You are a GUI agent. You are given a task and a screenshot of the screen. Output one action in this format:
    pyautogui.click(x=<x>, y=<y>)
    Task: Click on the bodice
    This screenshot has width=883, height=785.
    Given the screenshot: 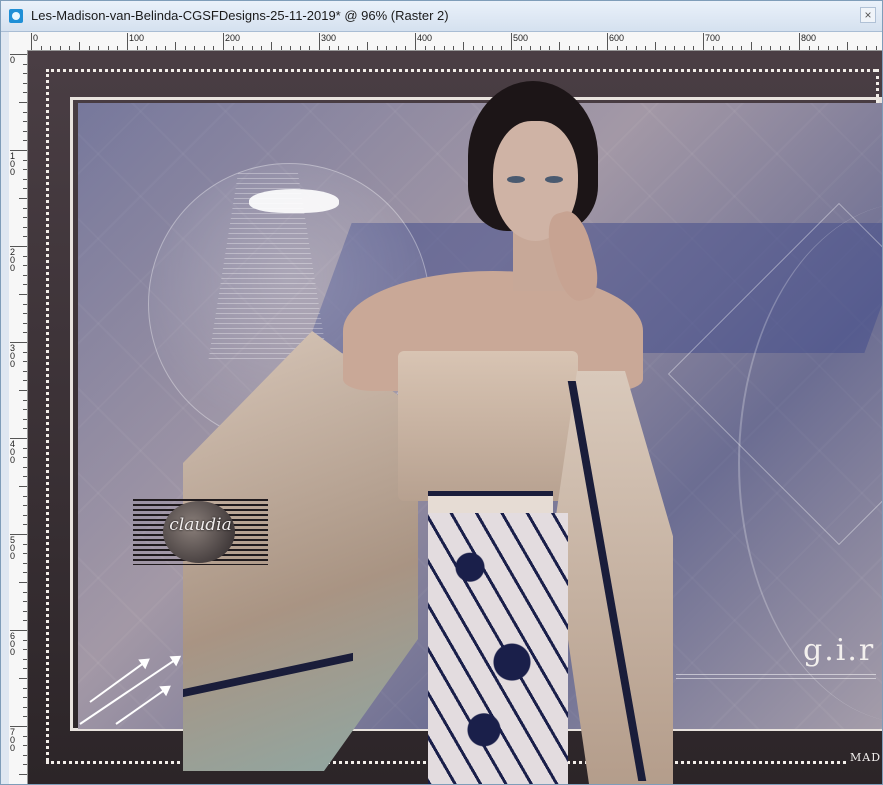 What is the action you would take?
    pyautogui.click(x=488, y=426)
    